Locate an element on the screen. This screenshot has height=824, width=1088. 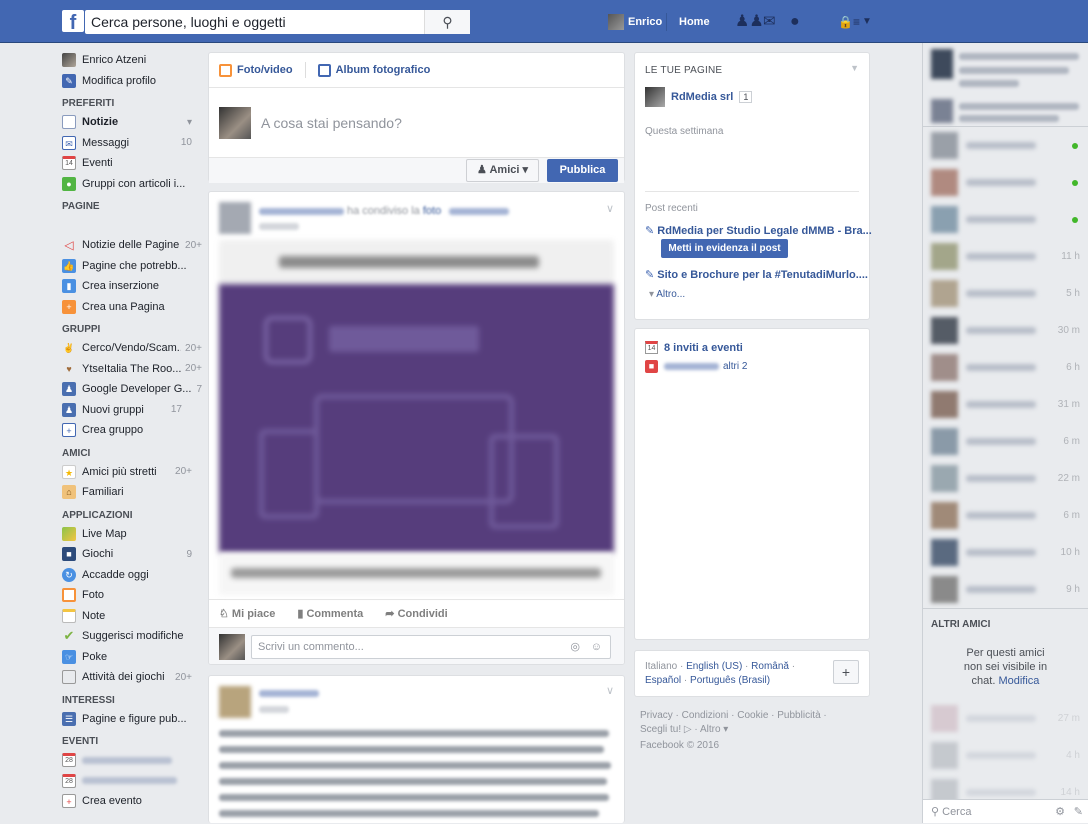
new-message-icon: ✎ is located at coordinates (1078, 812).